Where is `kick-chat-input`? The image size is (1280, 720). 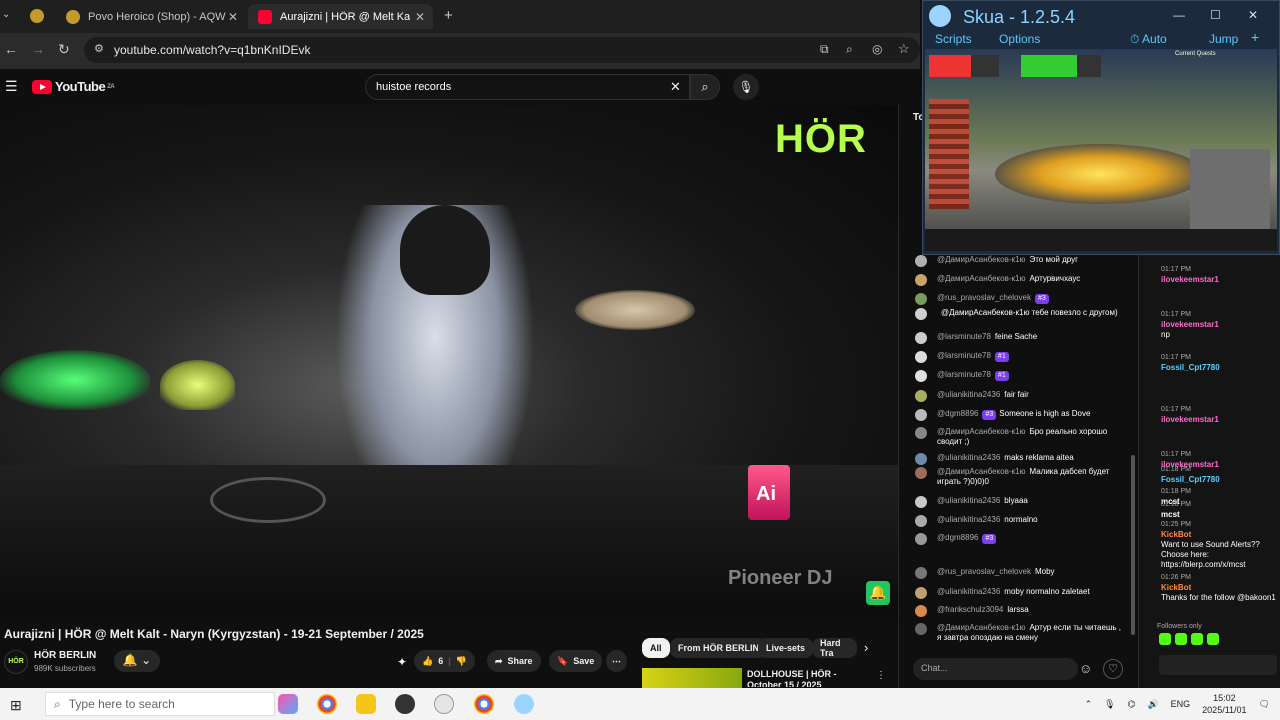
kick-chat-input is located at coordinates (1218, 665).